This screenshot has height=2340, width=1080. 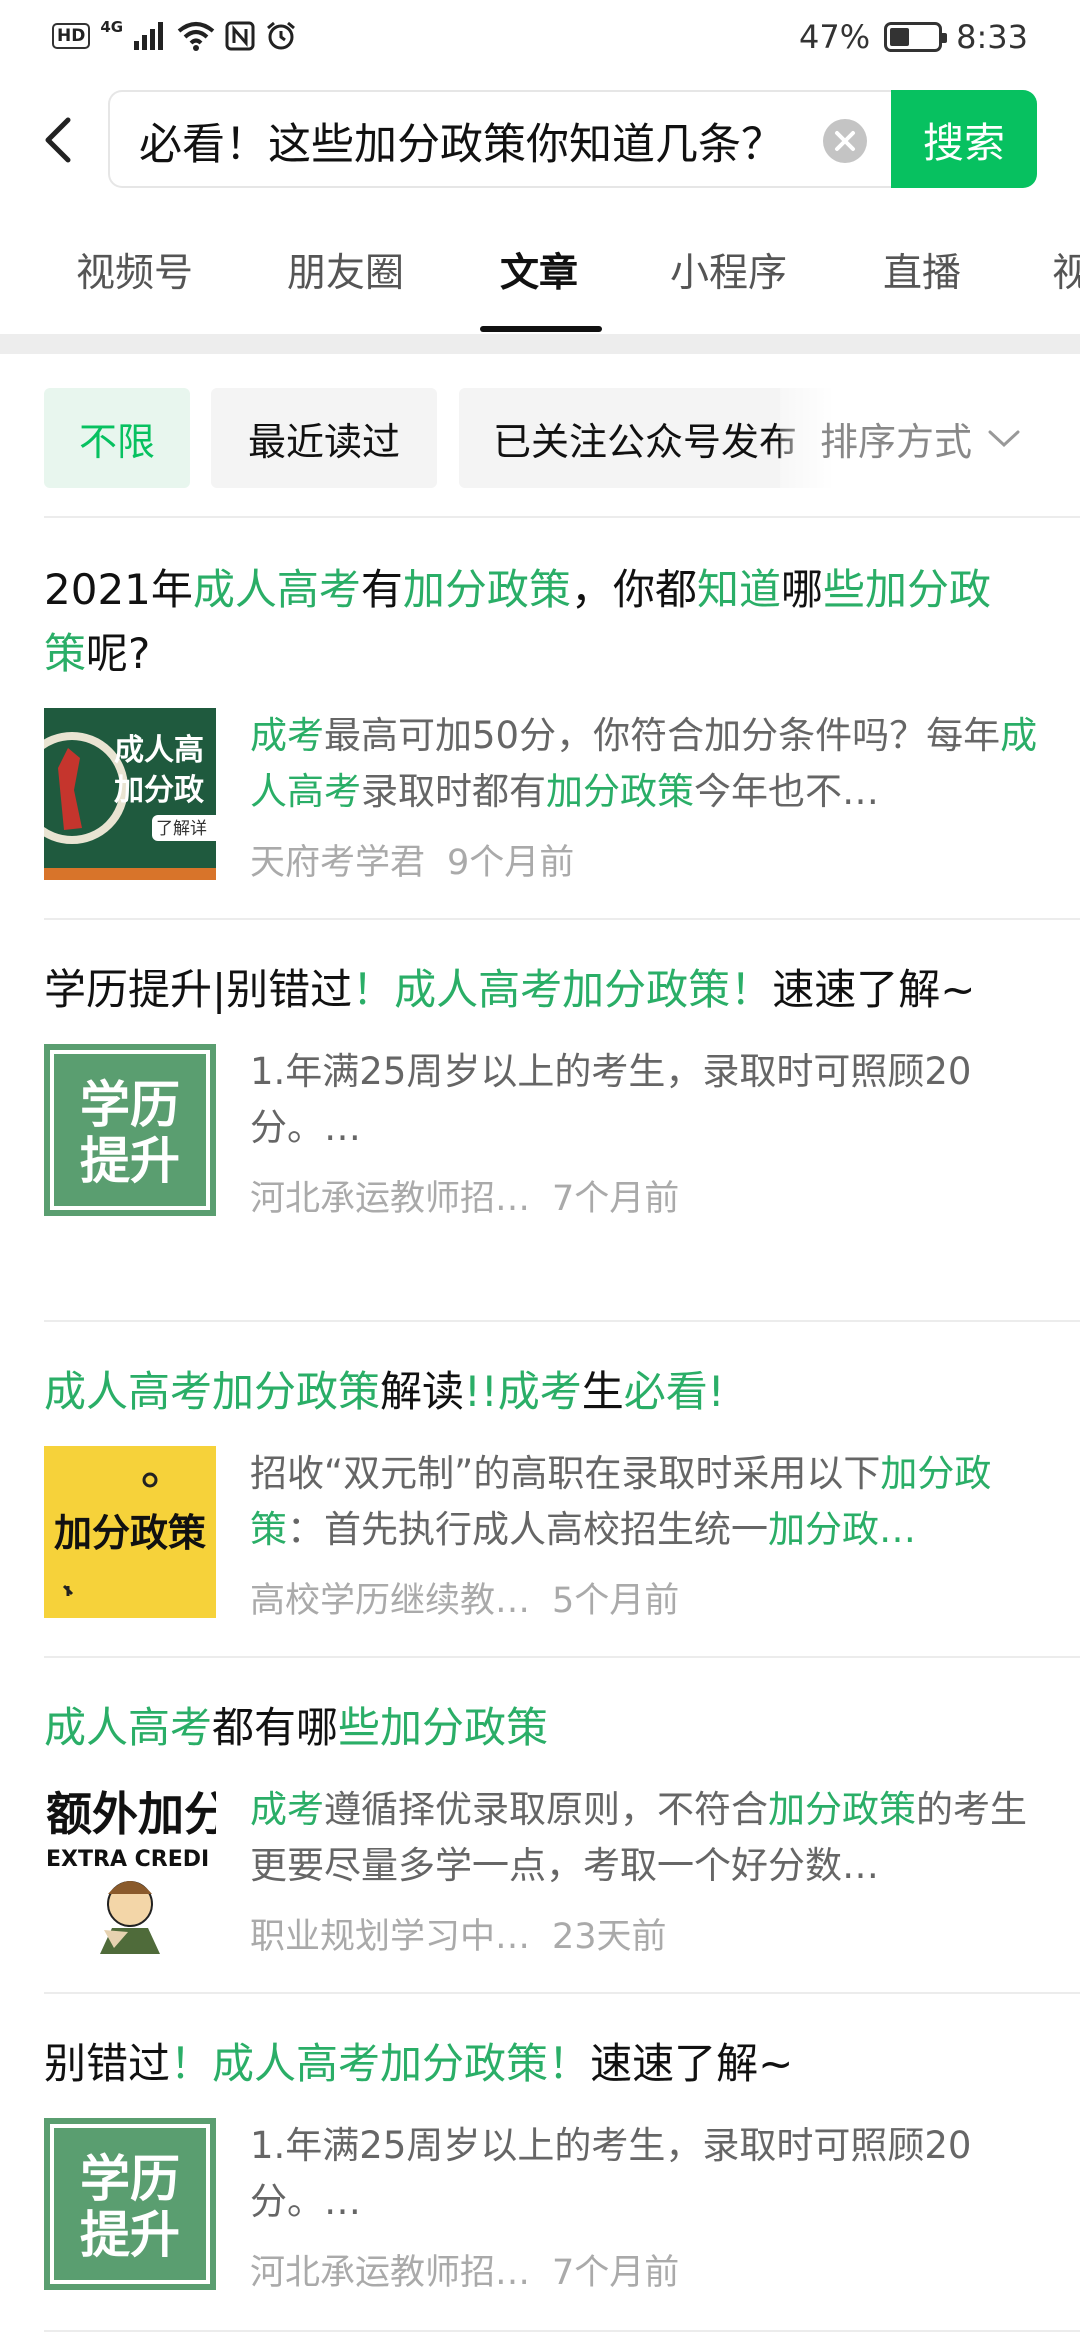 What do you see at coordinates (422, 1391) in the screenshot?
I see `text-segment: 解读` at bounding box center [422, 1391].